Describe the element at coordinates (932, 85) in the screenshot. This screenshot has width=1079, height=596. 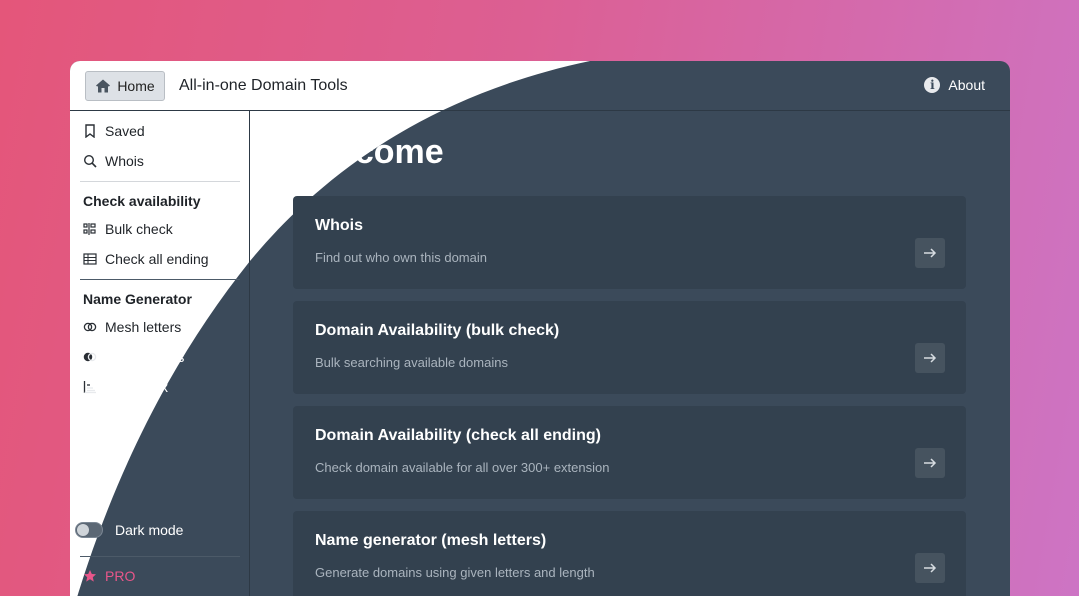
I see `info-icon: i` at that location.